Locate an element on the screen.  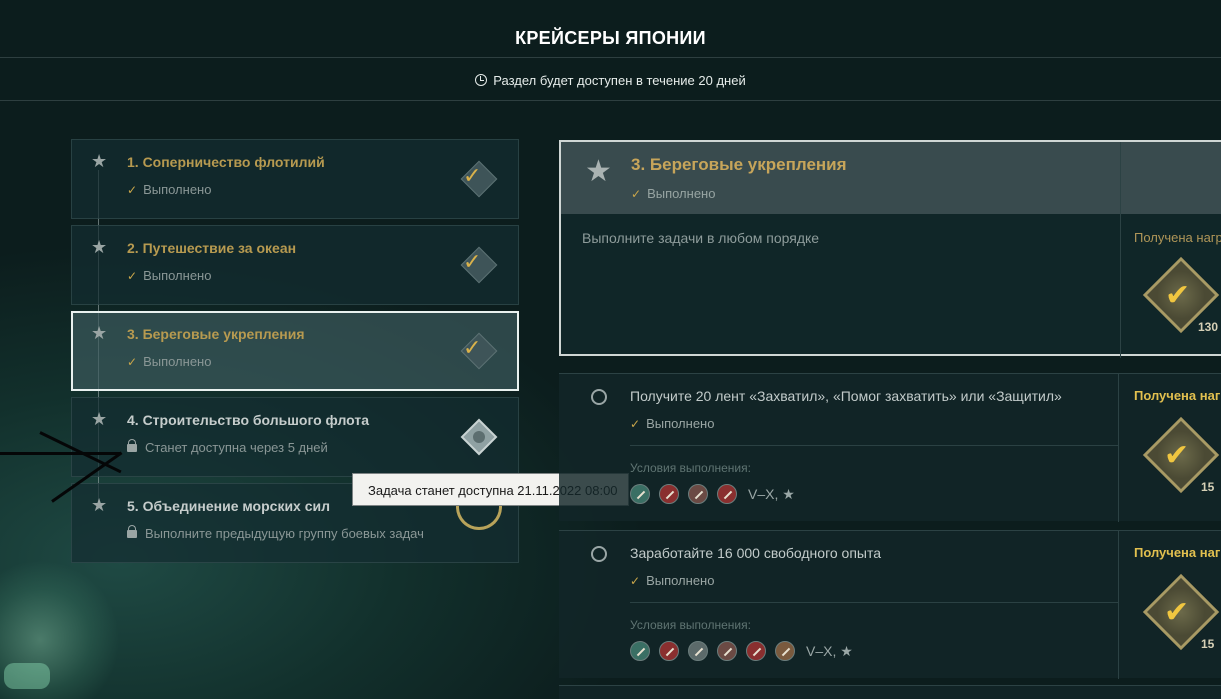
submarine-class-icon is located at coordinates (698, 651).